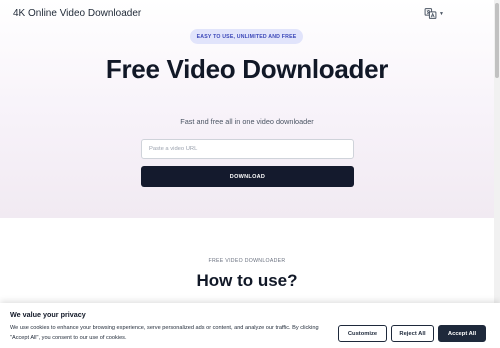  I want to click on brand-logo: 4K Online Video Downloader, so click(77, 13).